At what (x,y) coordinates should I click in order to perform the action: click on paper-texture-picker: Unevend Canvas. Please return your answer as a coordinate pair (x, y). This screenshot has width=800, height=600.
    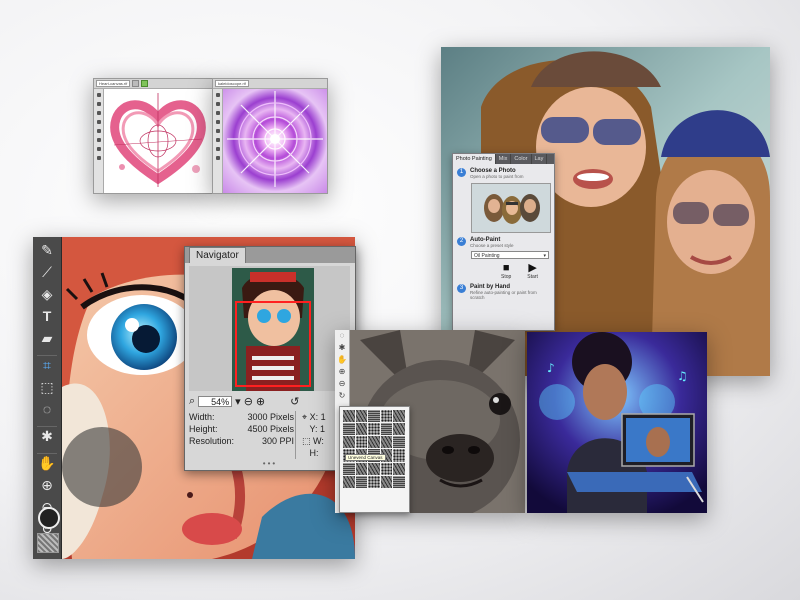
    Looking at the image, I should click on (374, 459).